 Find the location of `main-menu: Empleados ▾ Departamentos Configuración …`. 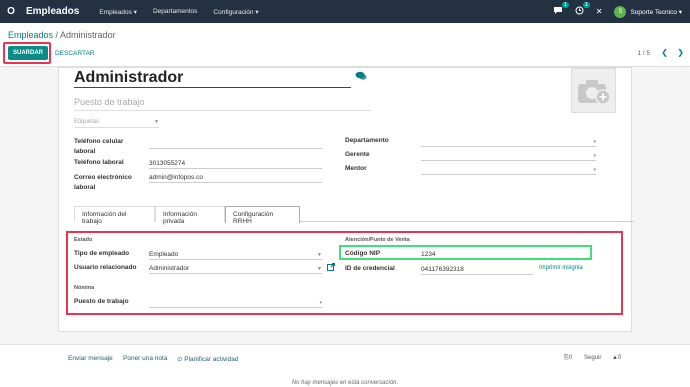

main-menu: Empleados ▾ Departamentos Configuración … is located at coordinates (178, 12).